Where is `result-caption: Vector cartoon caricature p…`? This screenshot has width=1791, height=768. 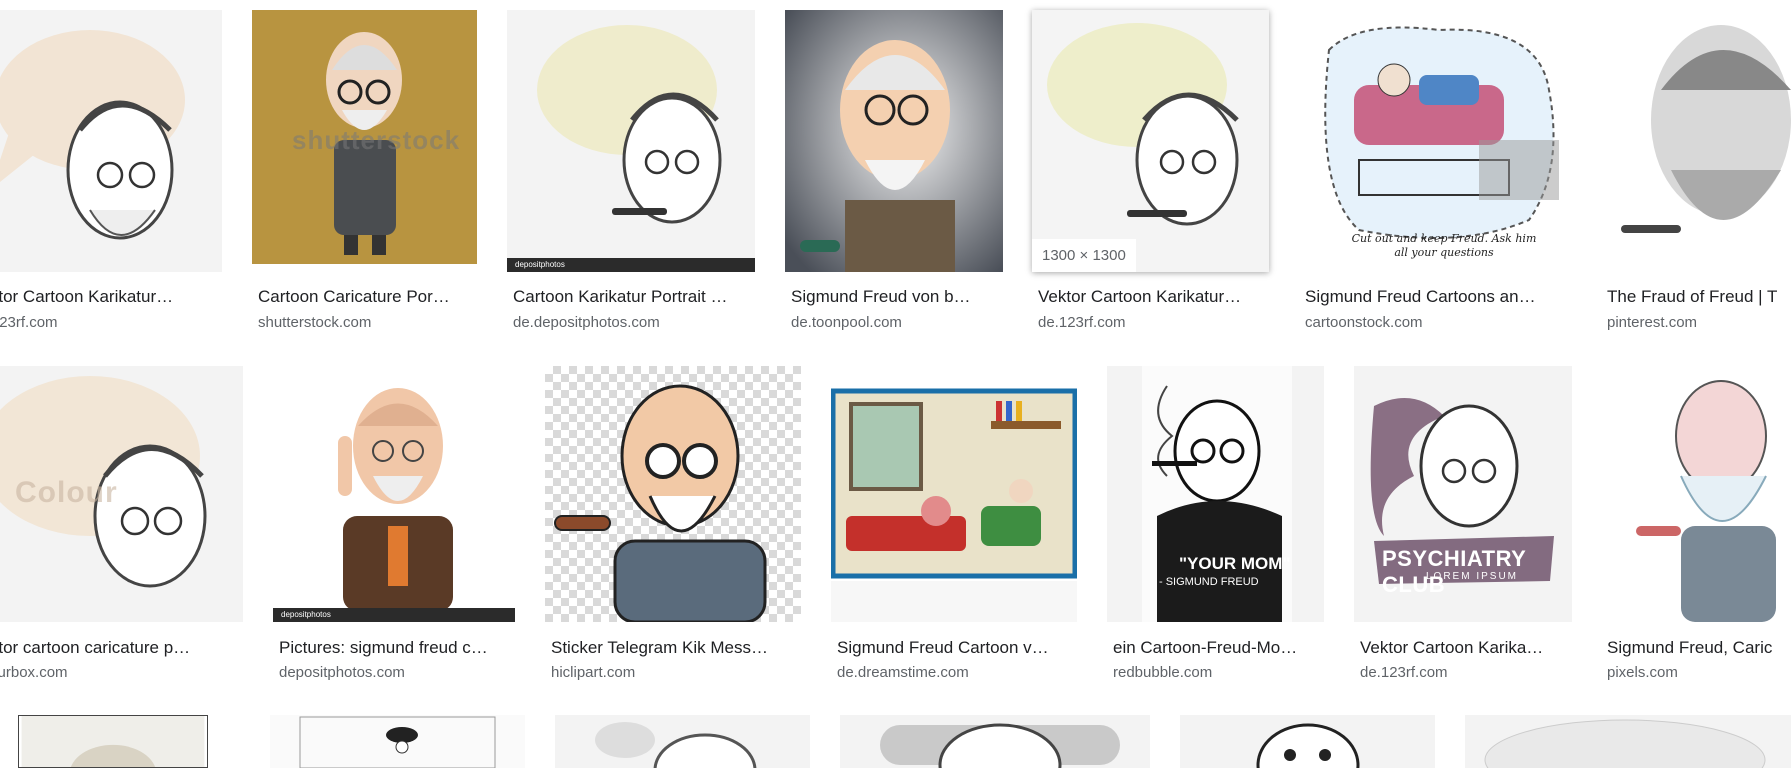
result-caption: Vector cartoon caricature p… is located at coordinates (120, 648).